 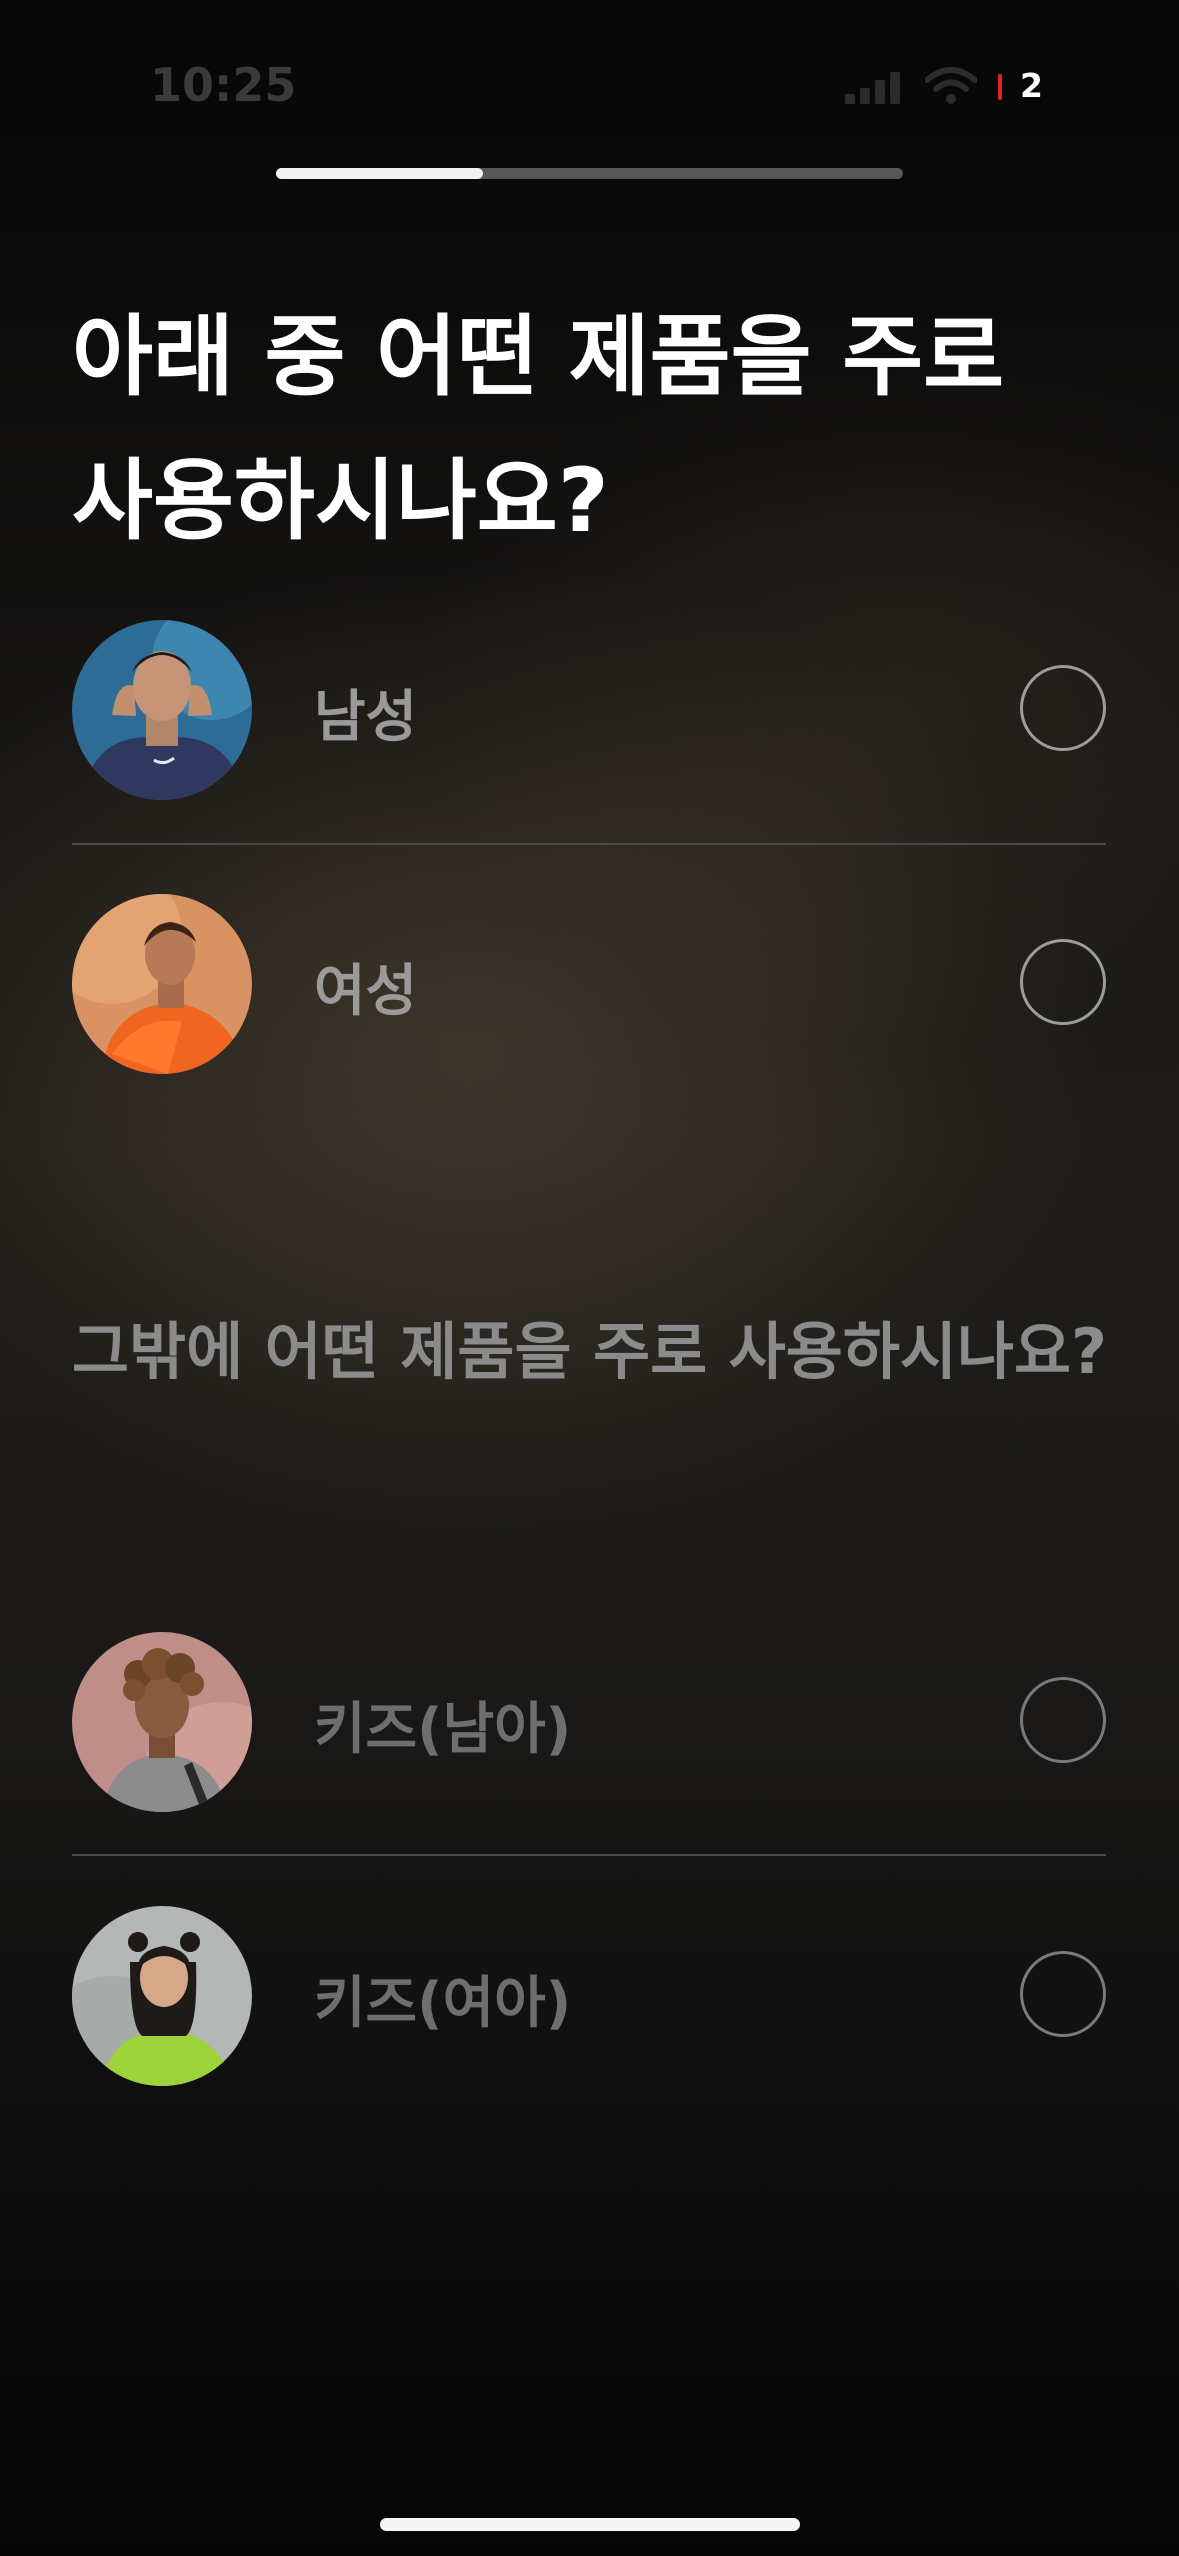 What do you see at coordinates (589, 1351) in the screenshot?
I see `secondary-question-title: 그밖에 어떤 제품을 주로 사용하시나요?` at bounding box center [589, 1351].